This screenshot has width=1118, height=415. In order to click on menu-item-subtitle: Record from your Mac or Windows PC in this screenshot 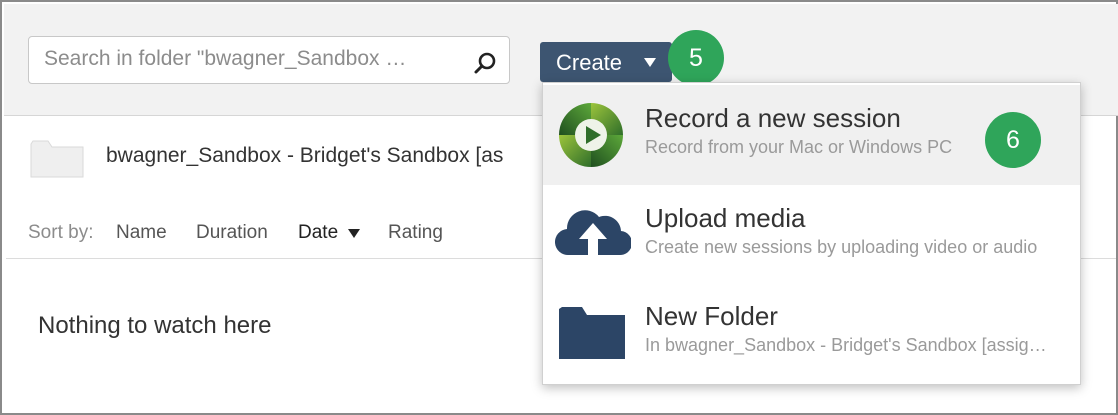, I will do `click(799, 147)`.